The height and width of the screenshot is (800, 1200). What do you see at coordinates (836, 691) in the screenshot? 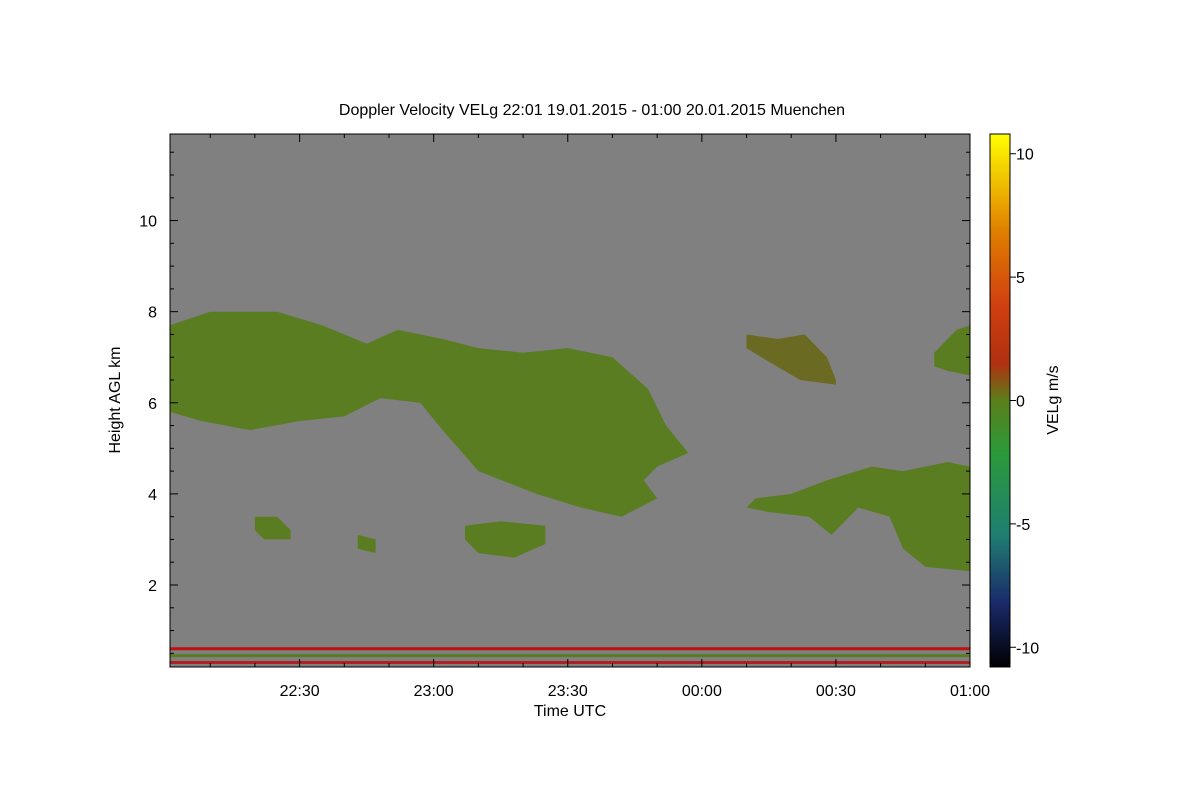
I see `x-tick-label: 00:30` at bounding box center [836, 691].